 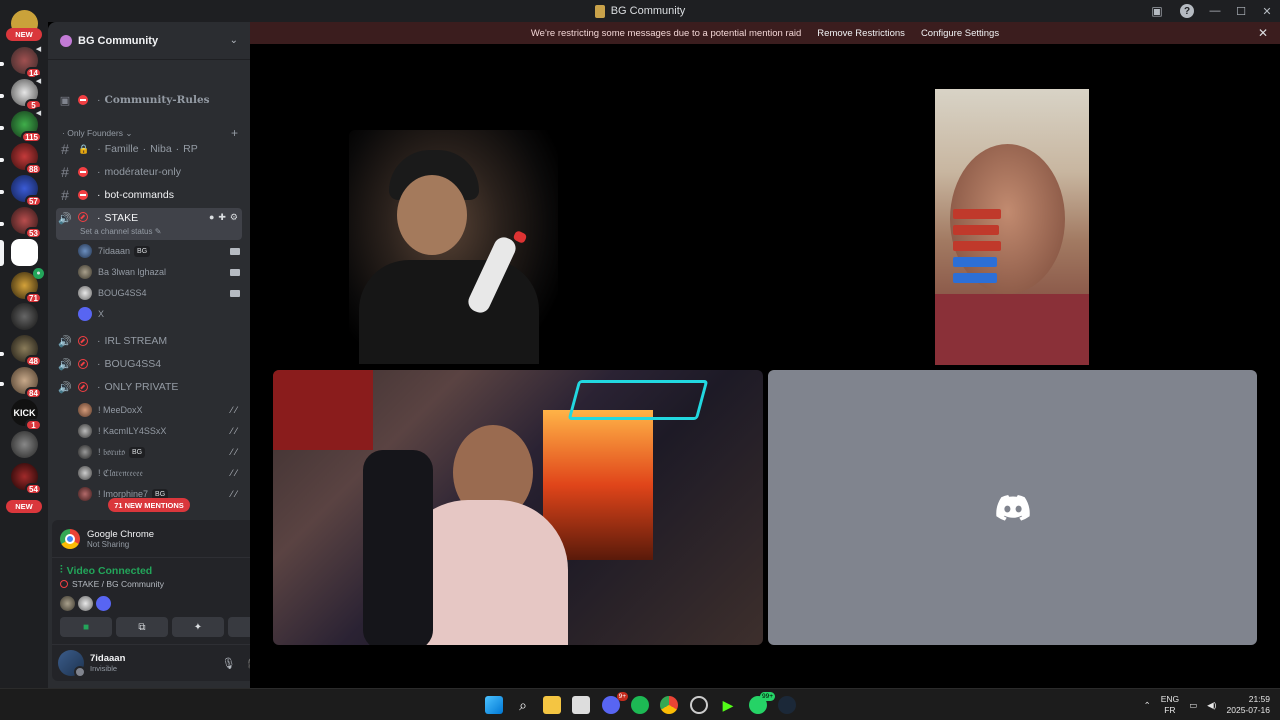 I want to click on minimize-button: —, so click(x=1215, y=11).